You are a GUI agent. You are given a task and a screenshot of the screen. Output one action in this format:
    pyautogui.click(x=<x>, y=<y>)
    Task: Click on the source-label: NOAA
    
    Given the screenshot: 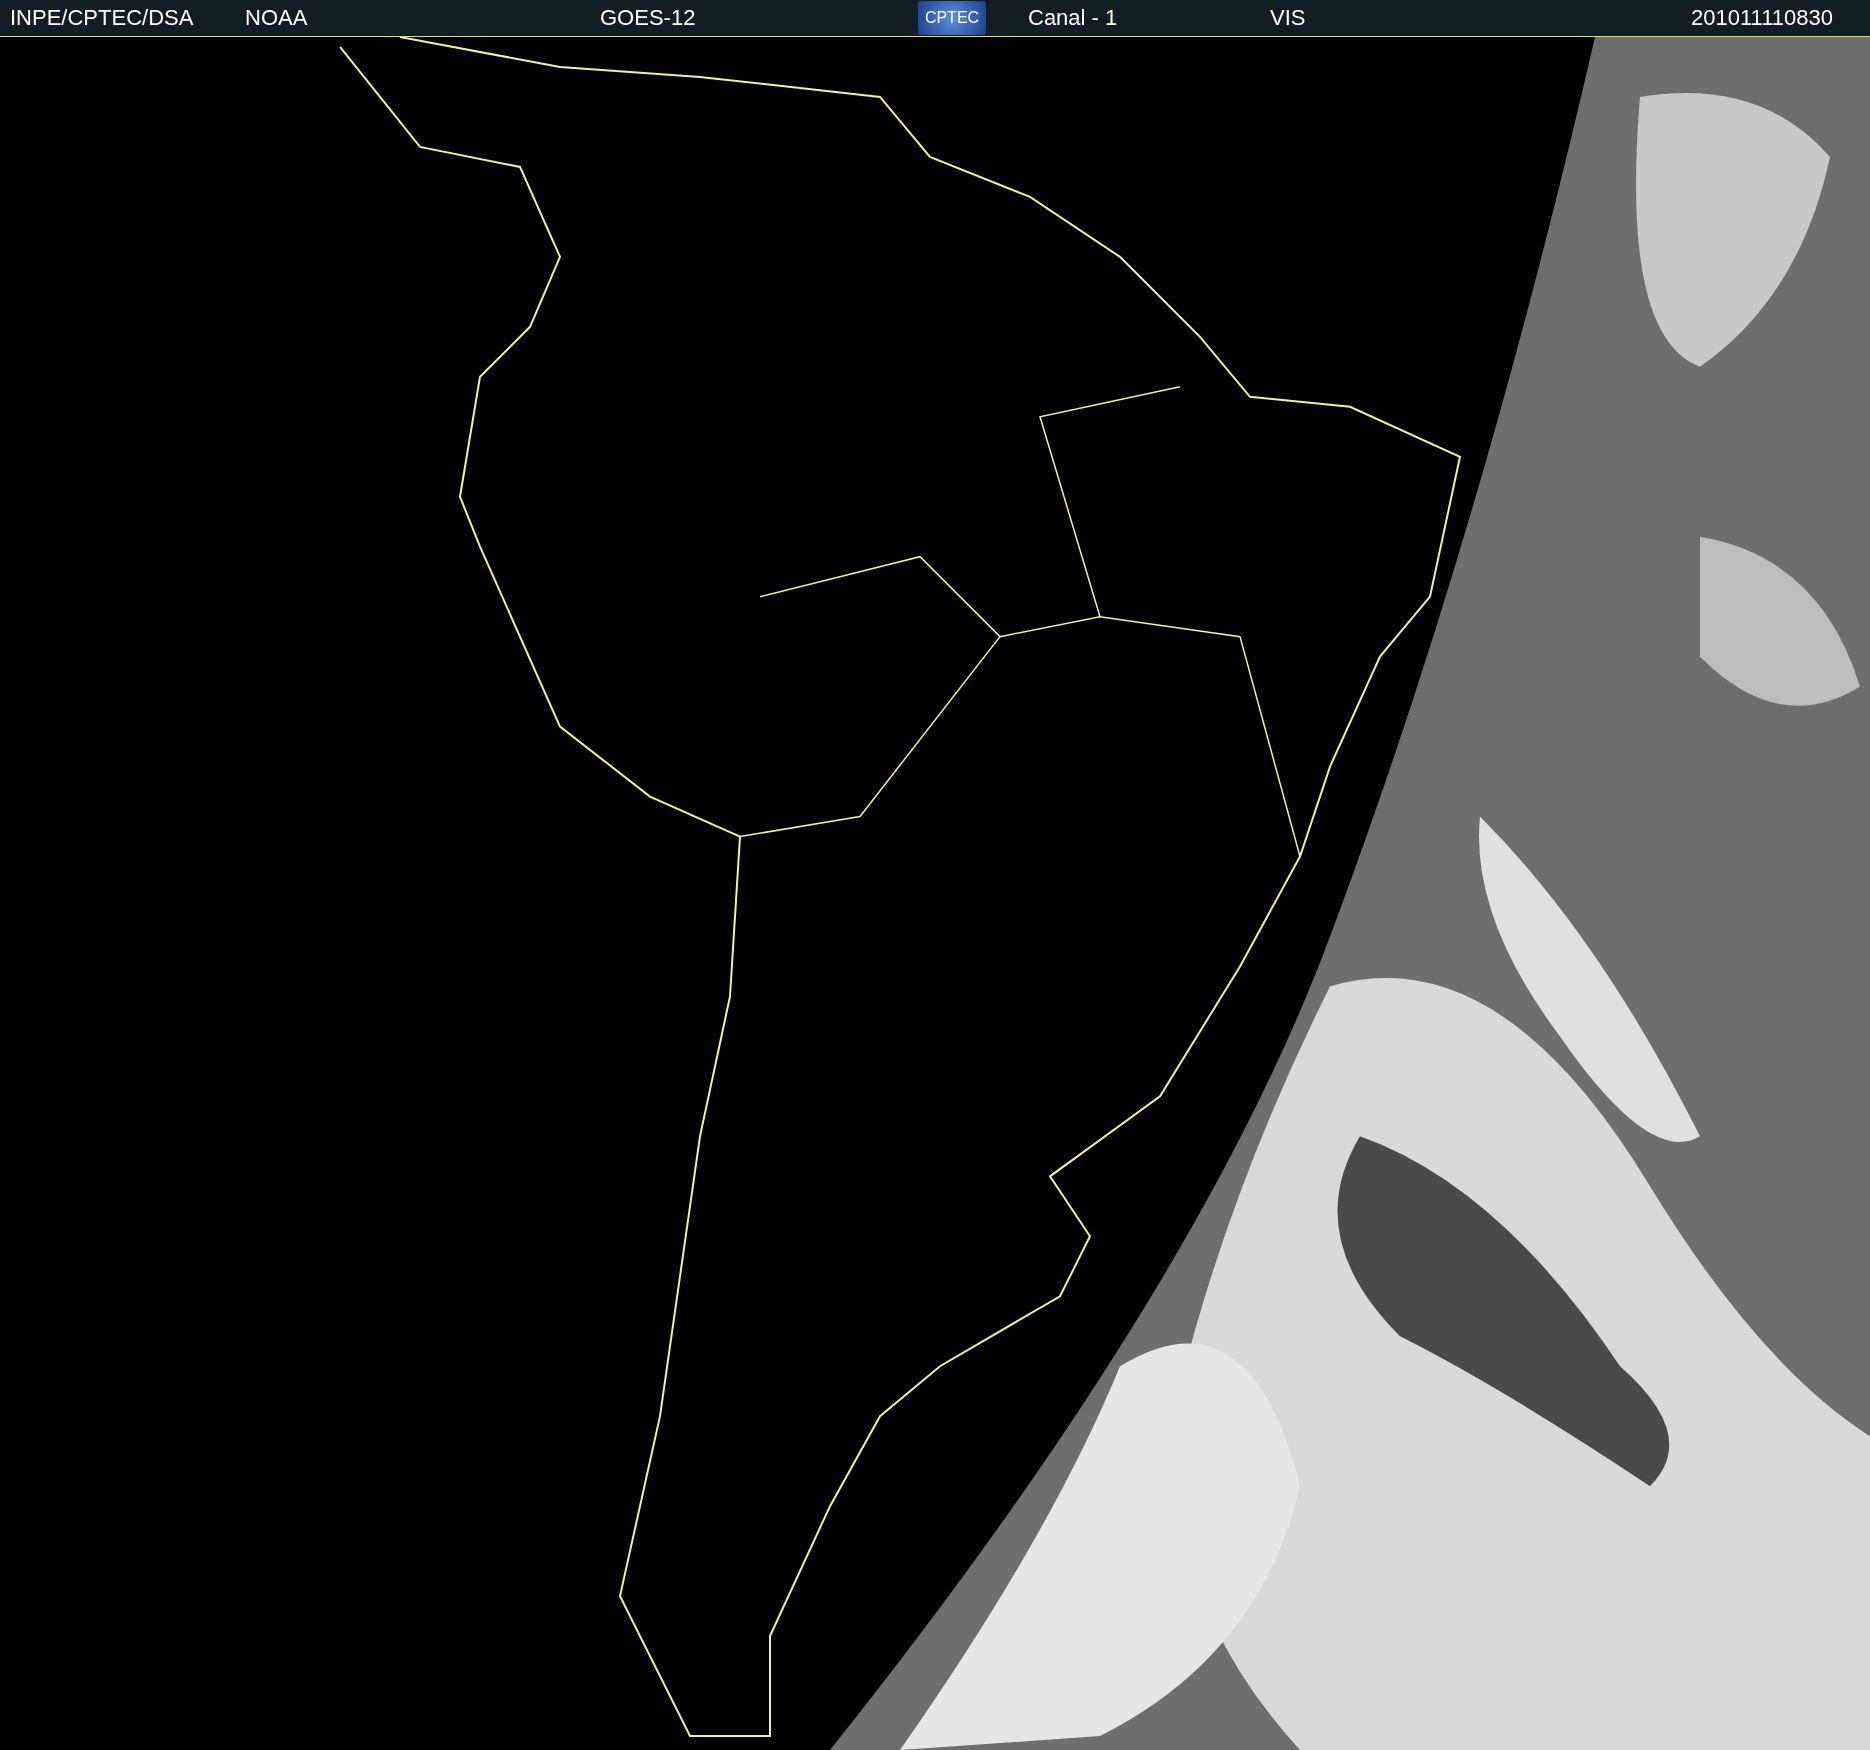 What is the action you would take?
    pyautogui.click(x=276, y=18)
    